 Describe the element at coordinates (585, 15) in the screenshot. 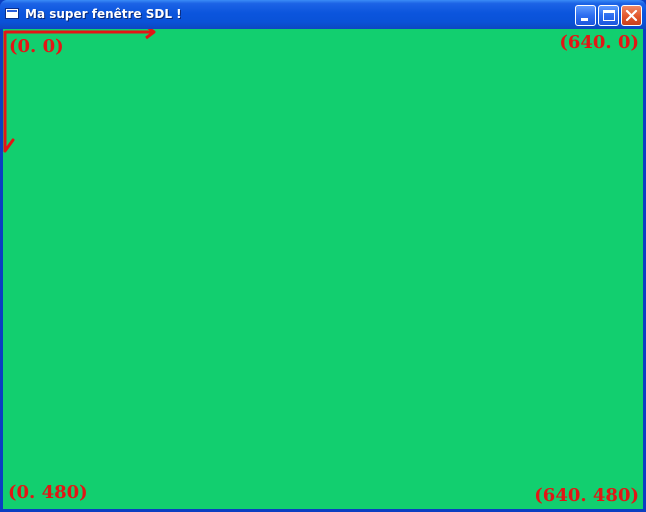

I see `minimize-button` at that location.